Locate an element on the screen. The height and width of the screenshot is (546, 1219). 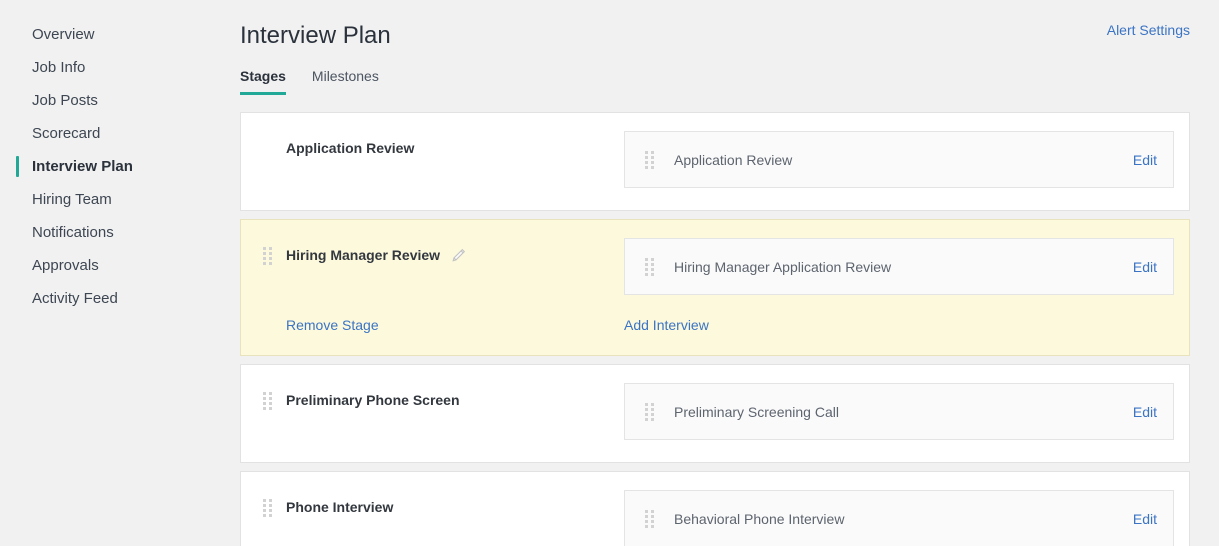
stage-row: Application Review Application Review Edit is located at coordinates (715, 159).